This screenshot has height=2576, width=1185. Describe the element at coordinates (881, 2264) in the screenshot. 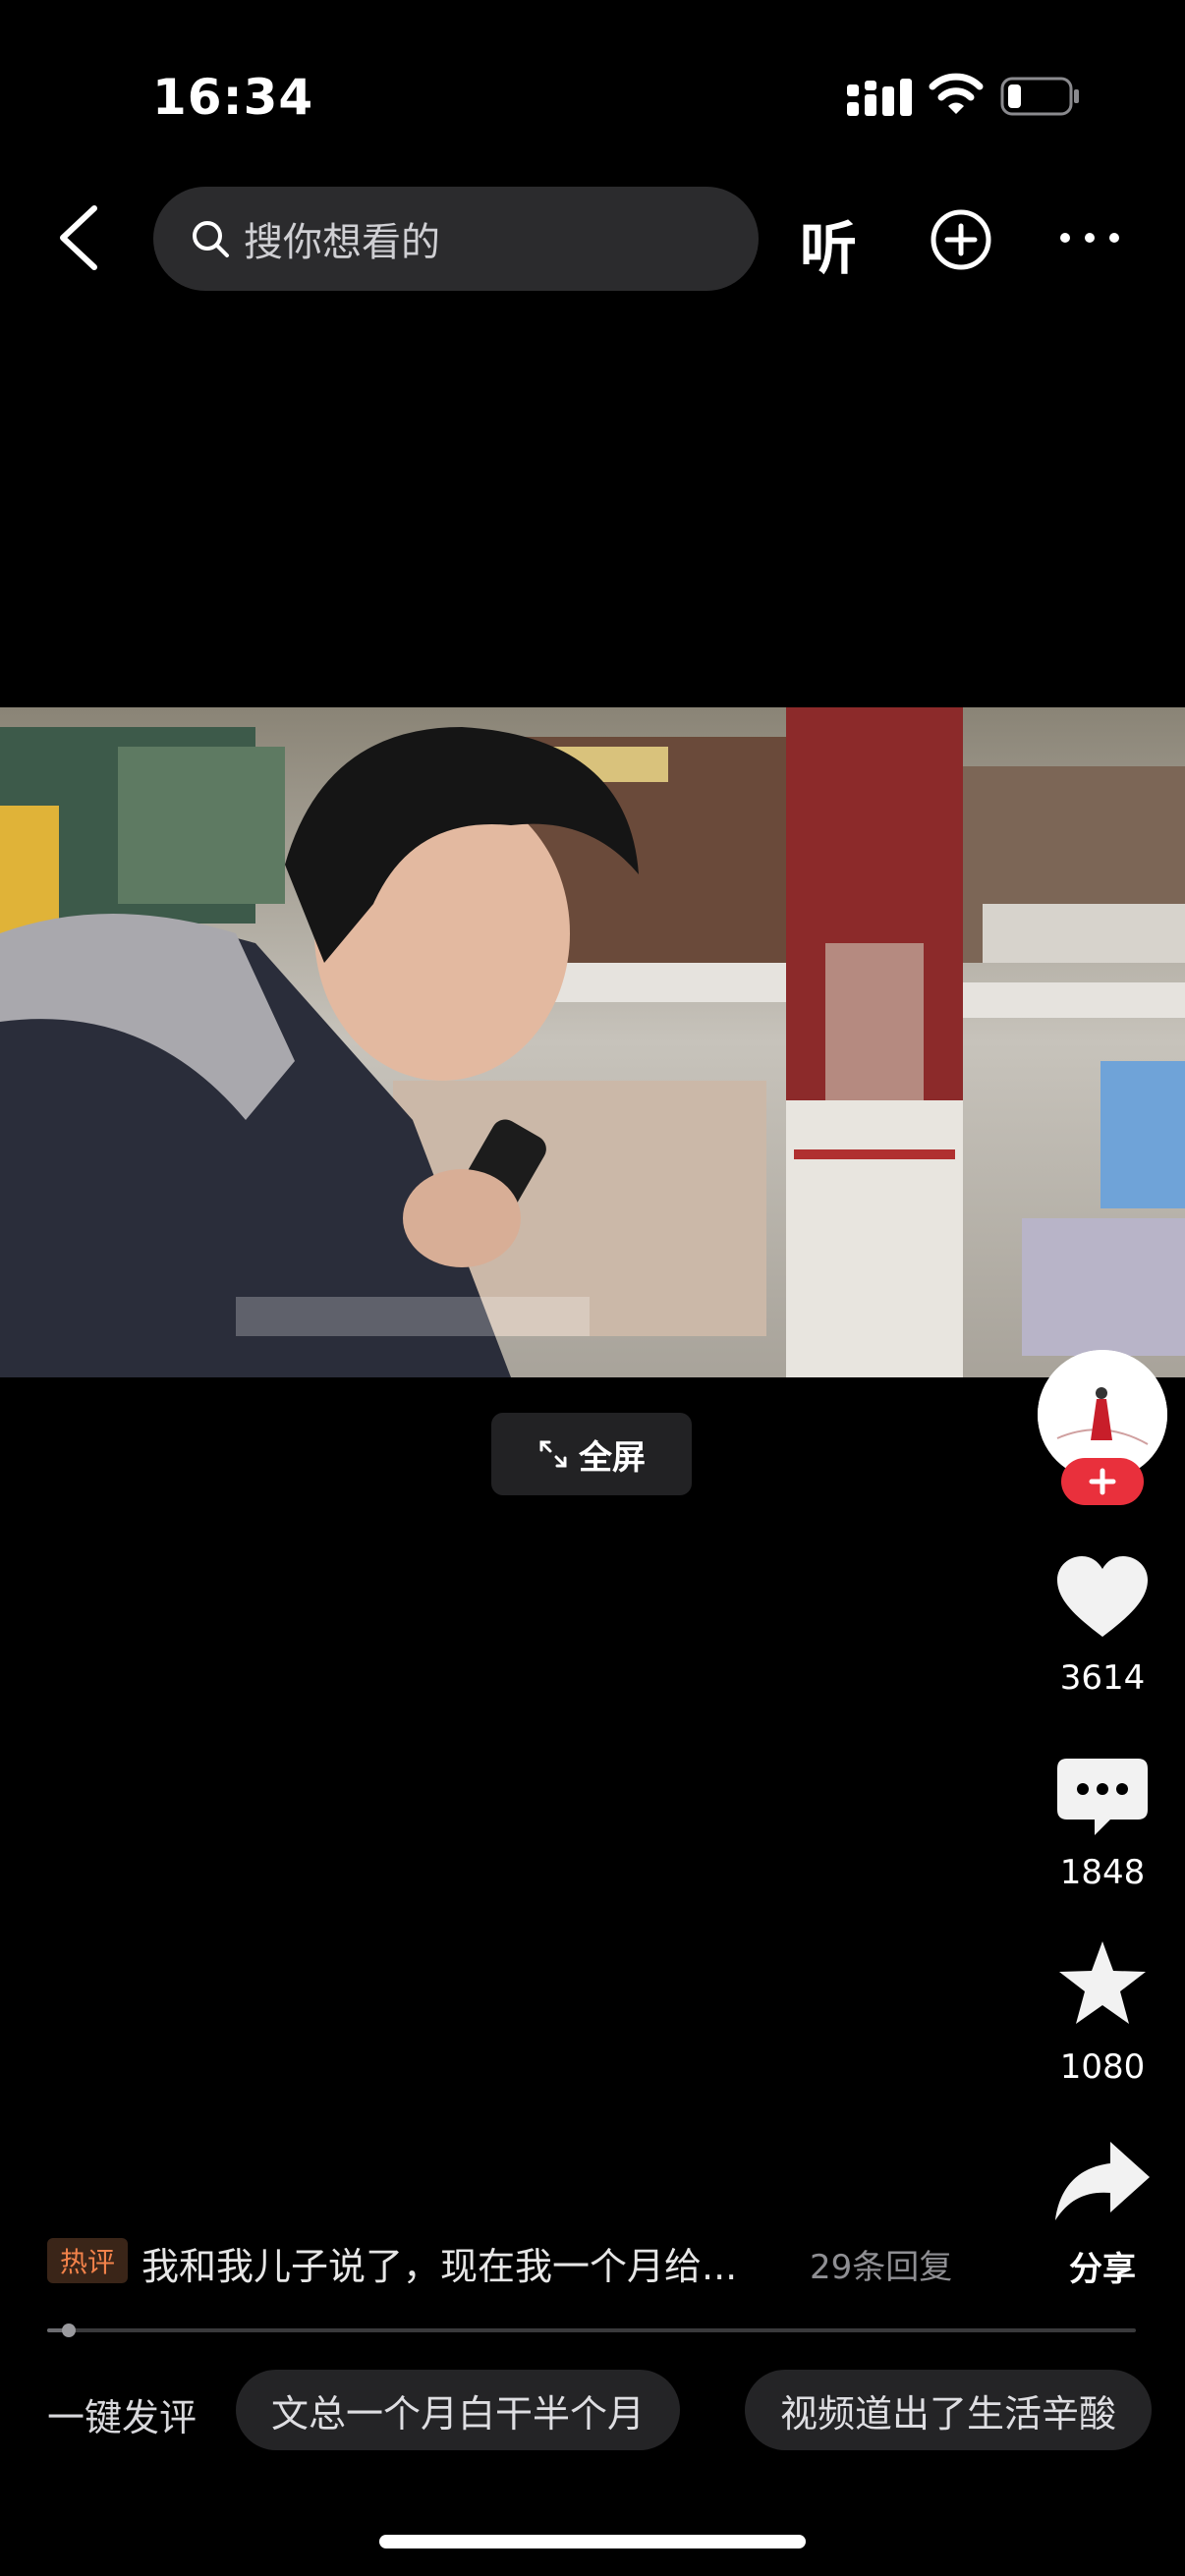

I see `reply-count-link: 29条回复` at that location.